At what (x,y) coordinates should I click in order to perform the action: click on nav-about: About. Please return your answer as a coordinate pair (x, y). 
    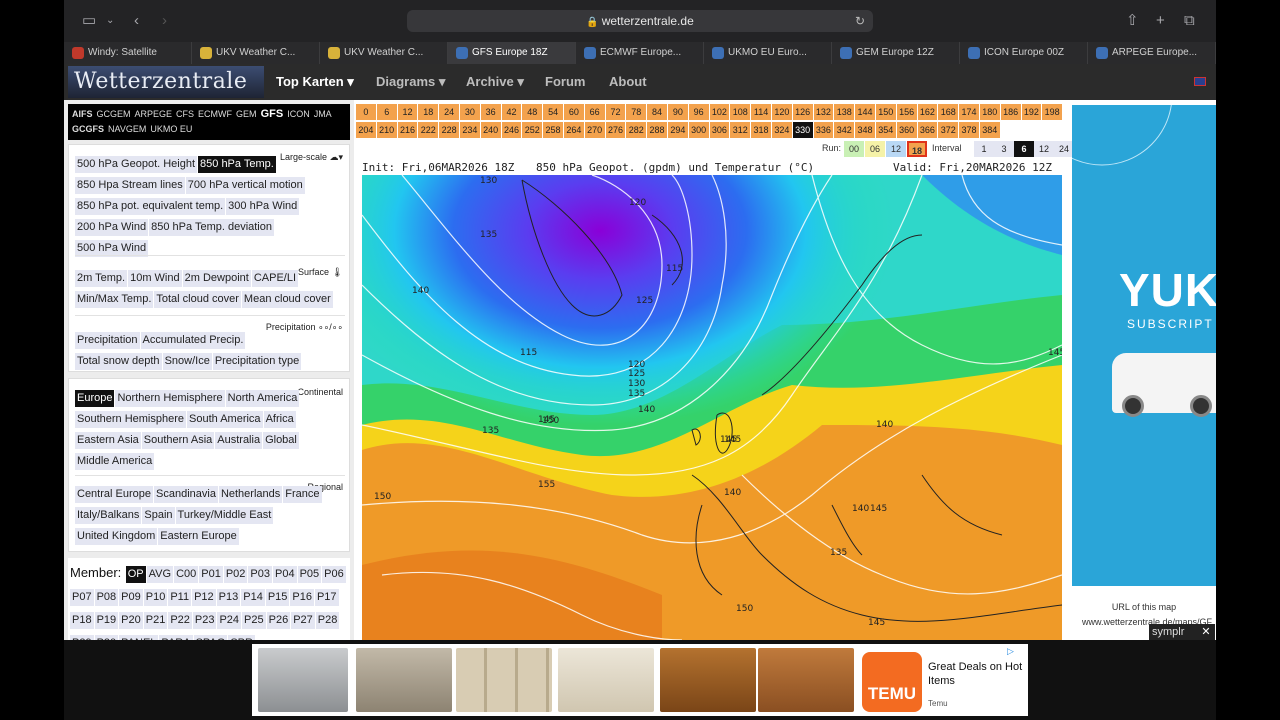
    Looking at the image, I should click on (628, 81).